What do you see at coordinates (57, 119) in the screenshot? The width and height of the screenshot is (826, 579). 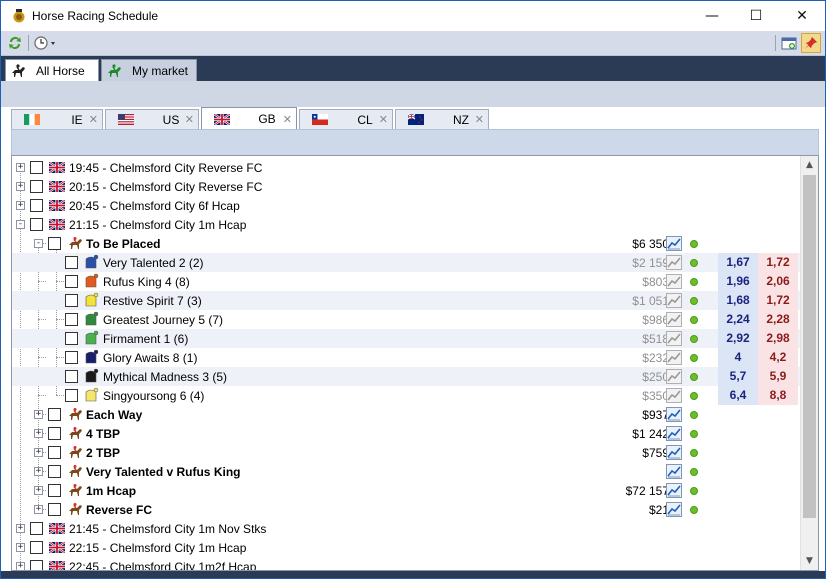 I see `tab-country-ie: IE ✕` at bounding box center [57, 119].